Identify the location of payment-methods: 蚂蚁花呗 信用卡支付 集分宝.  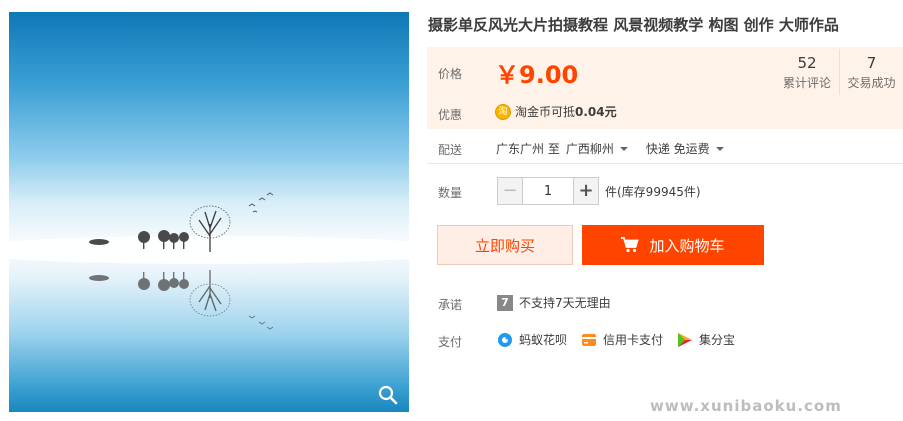
(623, 339).